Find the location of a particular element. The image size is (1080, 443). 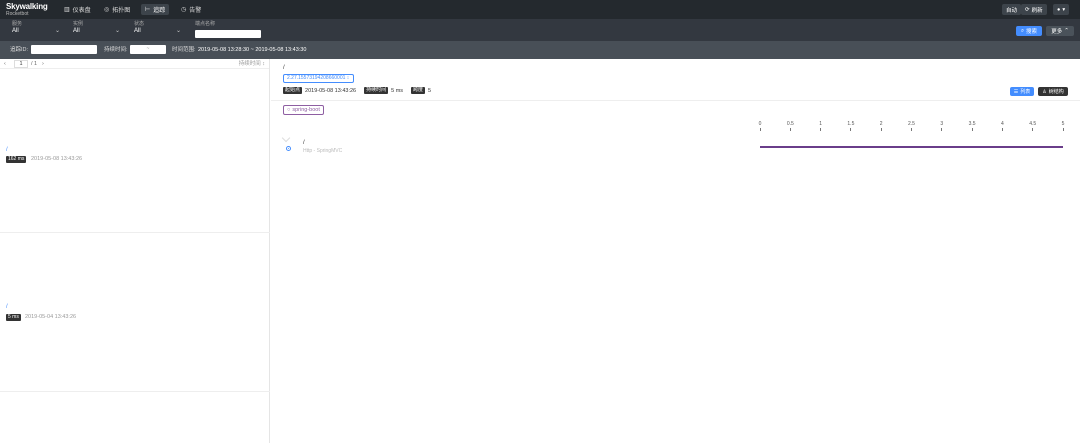

nav-topology: ◎ 拓扑图 is located at coordinates (117, 9).